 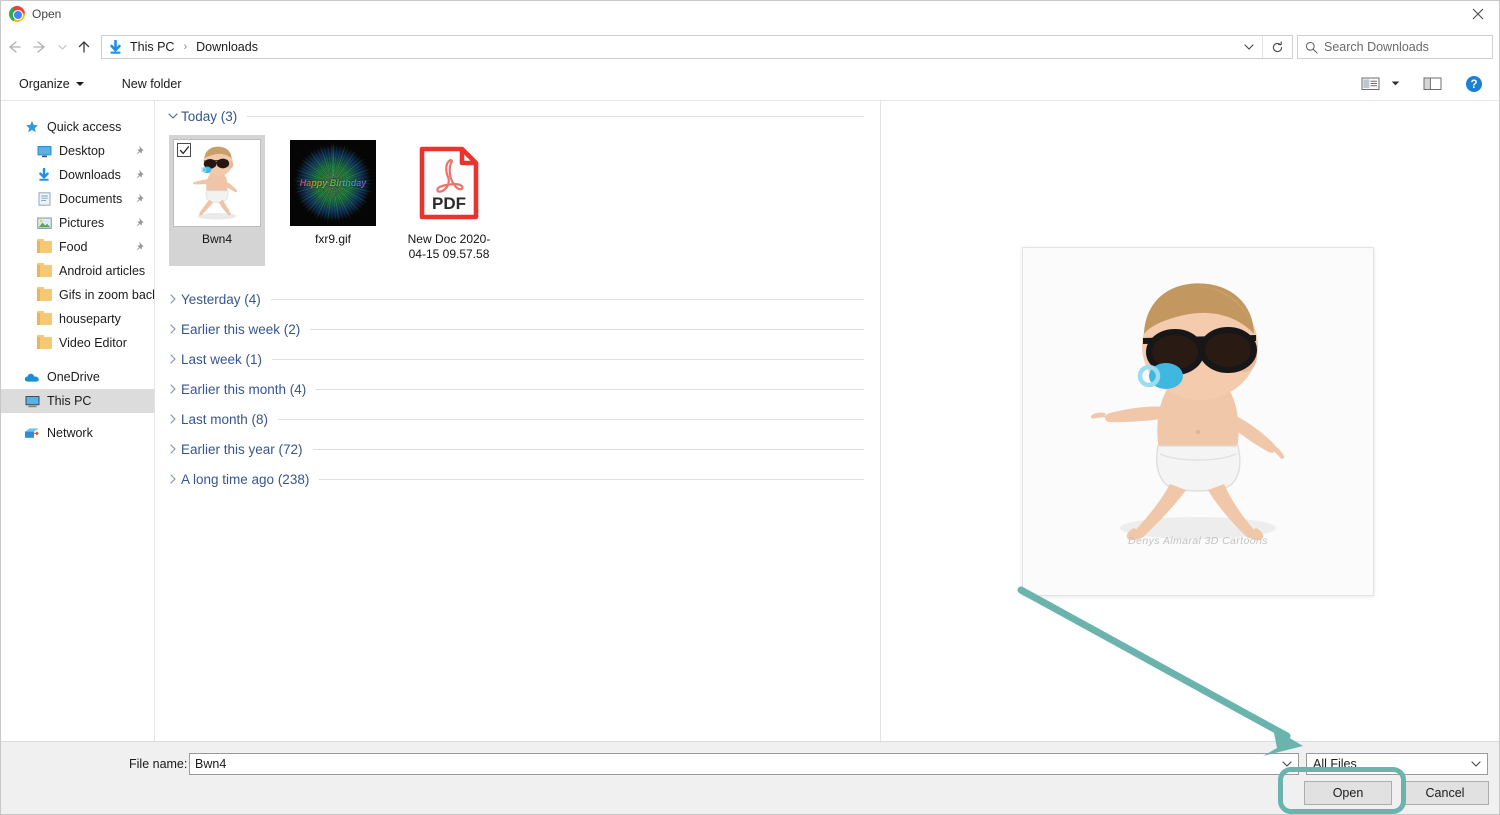 I want to click on file-name-label: New Doc 2020-04-15 09.57.58, so click(x=449, y=246).